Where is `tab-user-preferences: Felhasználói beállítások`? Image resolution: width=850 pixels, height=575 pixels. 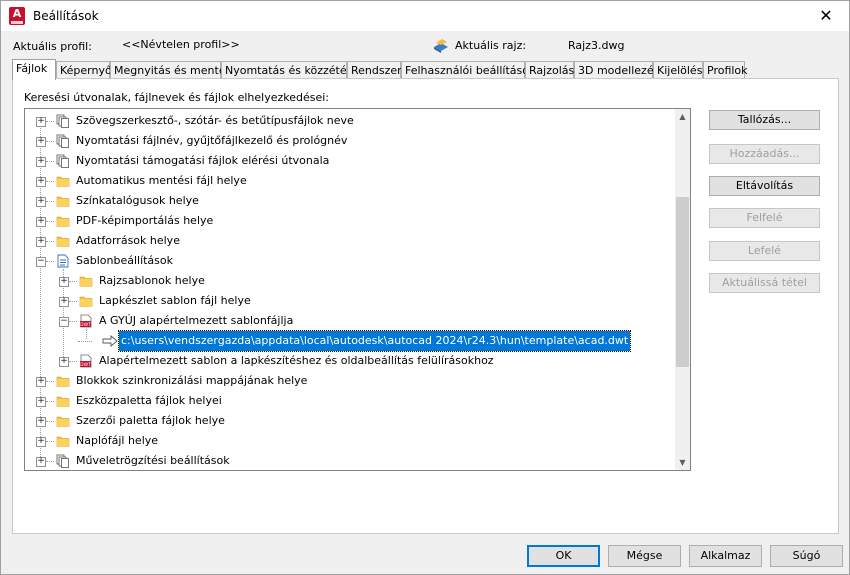 tab-user-preferences: Felhasználói beállítások is located at coordinates (468, 69).